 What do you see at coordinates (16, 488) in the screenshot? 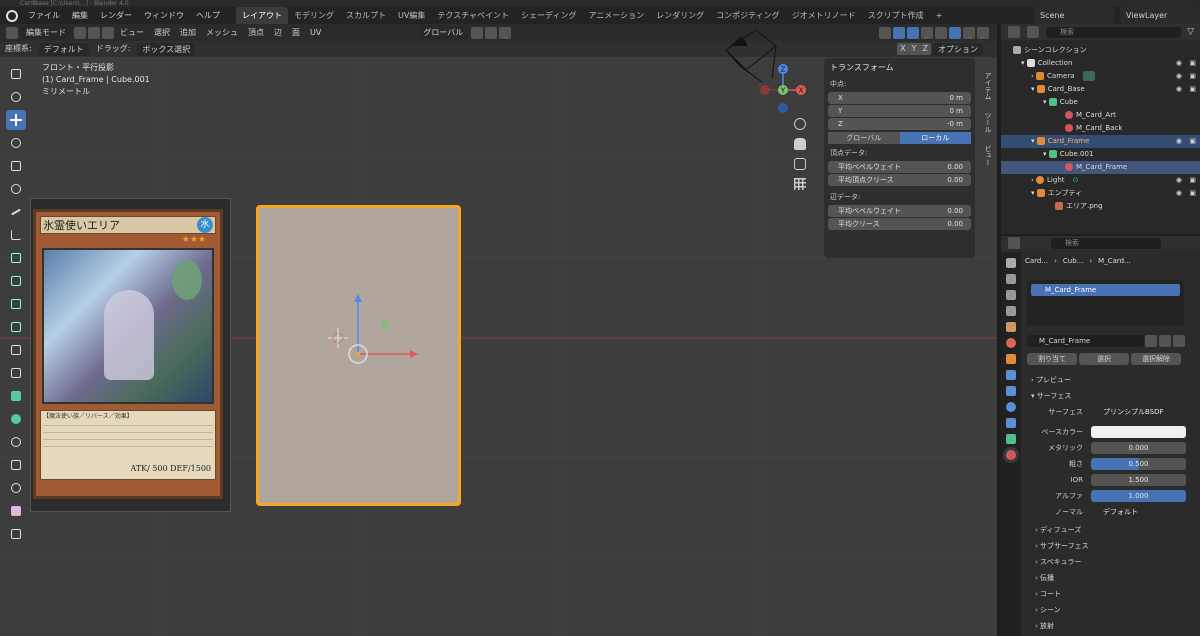
I see `shrink-fatten-tool` at bounding box center [16, 488].